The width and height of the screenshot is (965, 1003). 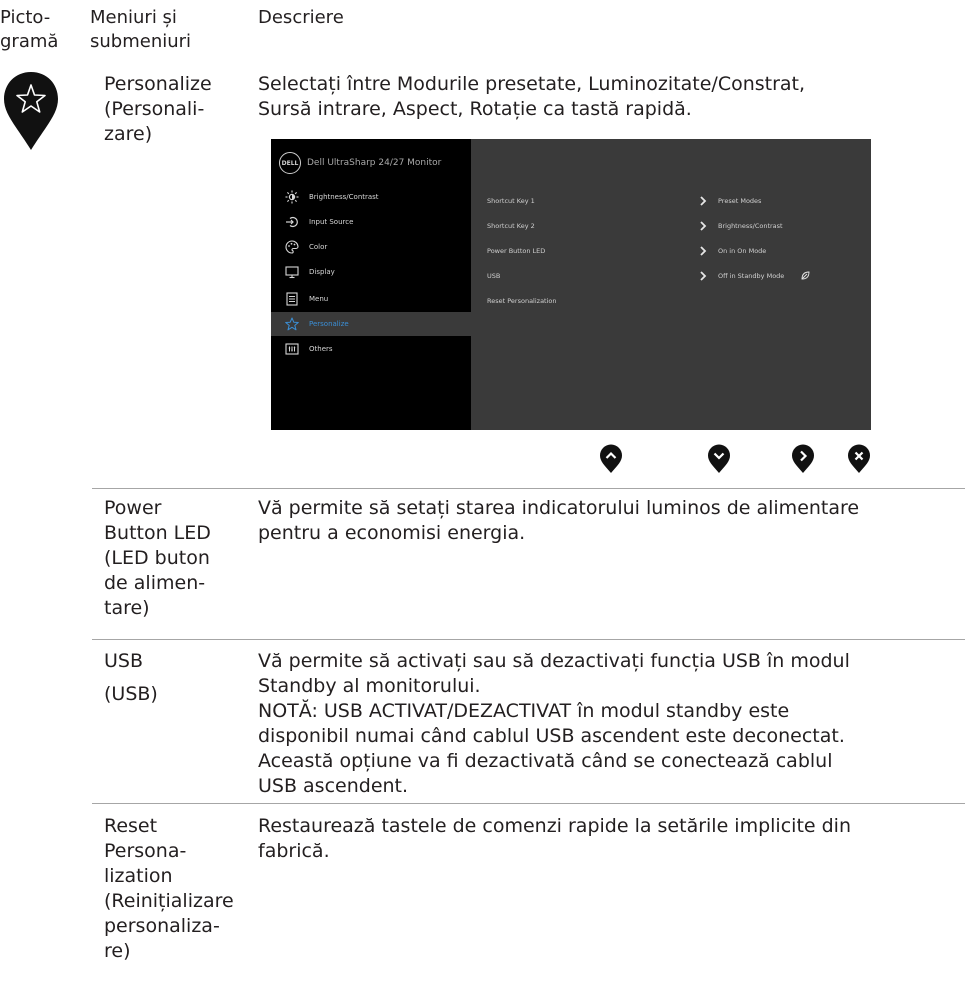 What do you see at coordinates (31, 111) in the screenshot?
I see `personalize-star-icon` at bounding box center [31, 111].